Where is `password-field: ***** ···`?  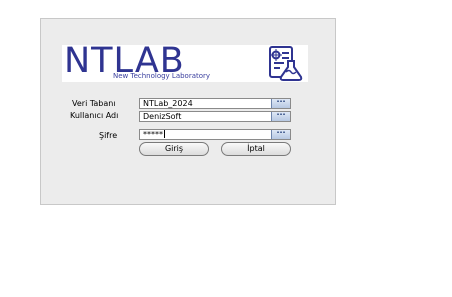
password-field: ***** ··· is located at coordinates (215, 134).